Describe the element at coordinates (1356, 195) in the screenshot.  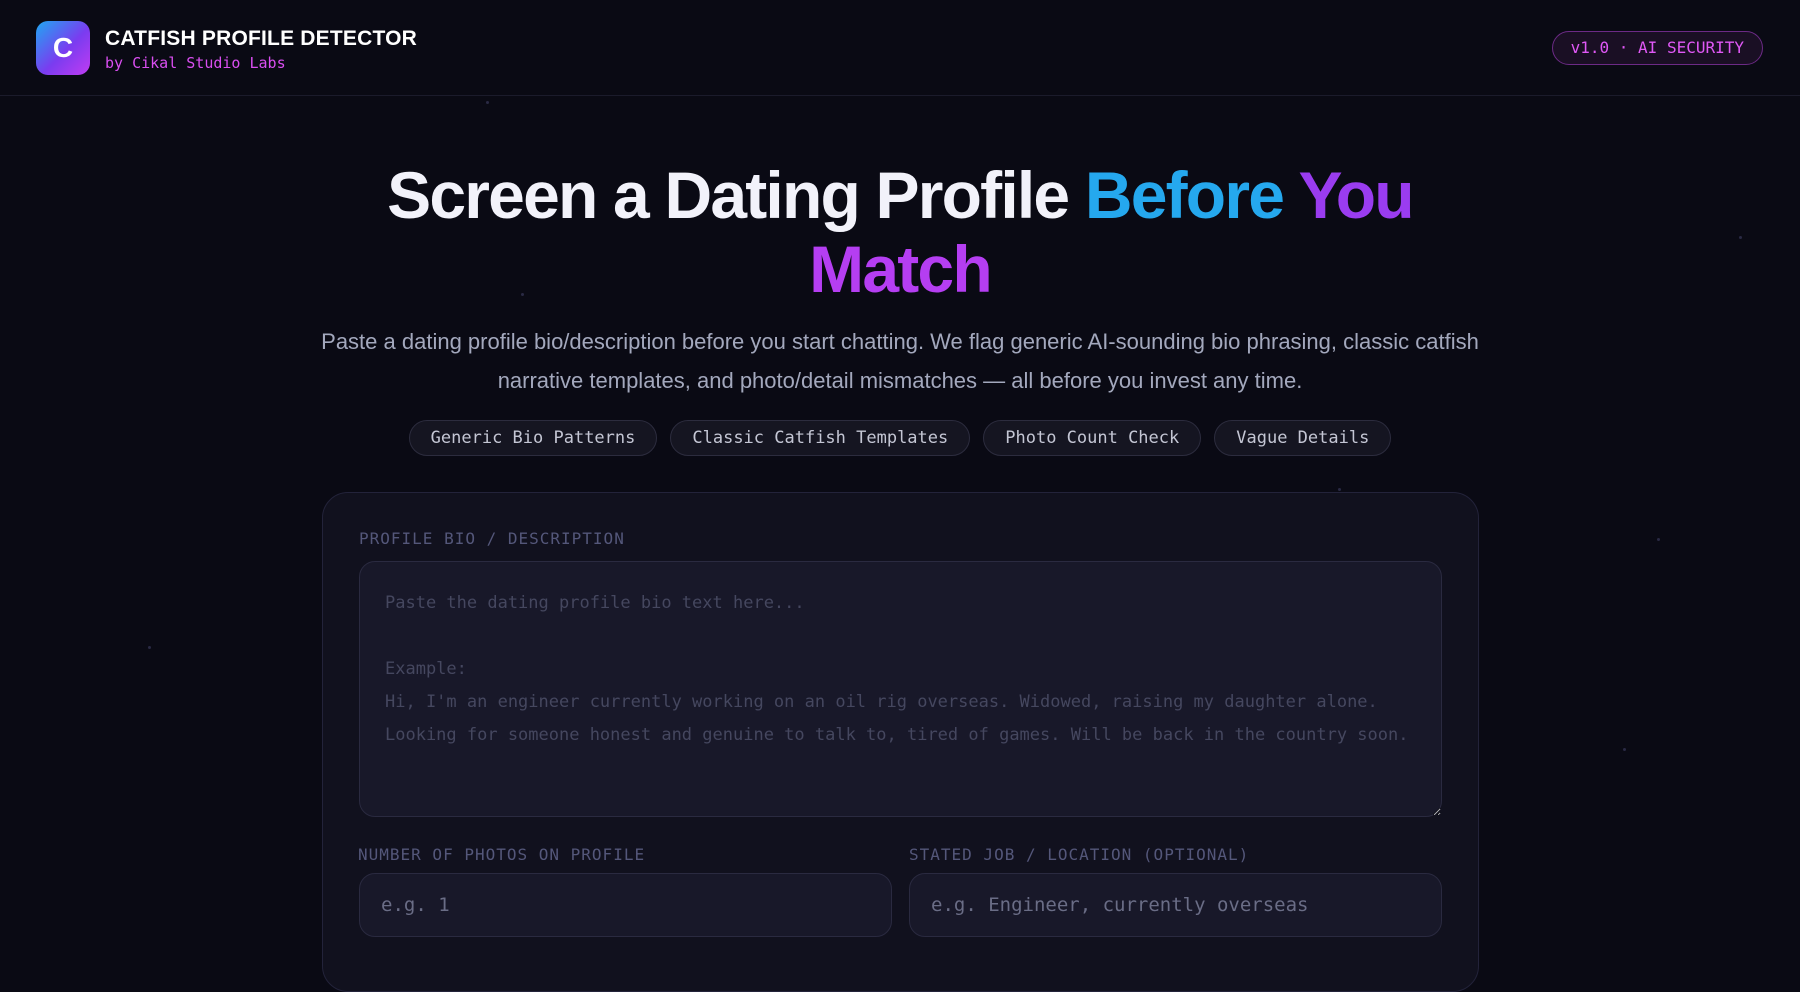
I see `hero-title-part3: You` at that location.